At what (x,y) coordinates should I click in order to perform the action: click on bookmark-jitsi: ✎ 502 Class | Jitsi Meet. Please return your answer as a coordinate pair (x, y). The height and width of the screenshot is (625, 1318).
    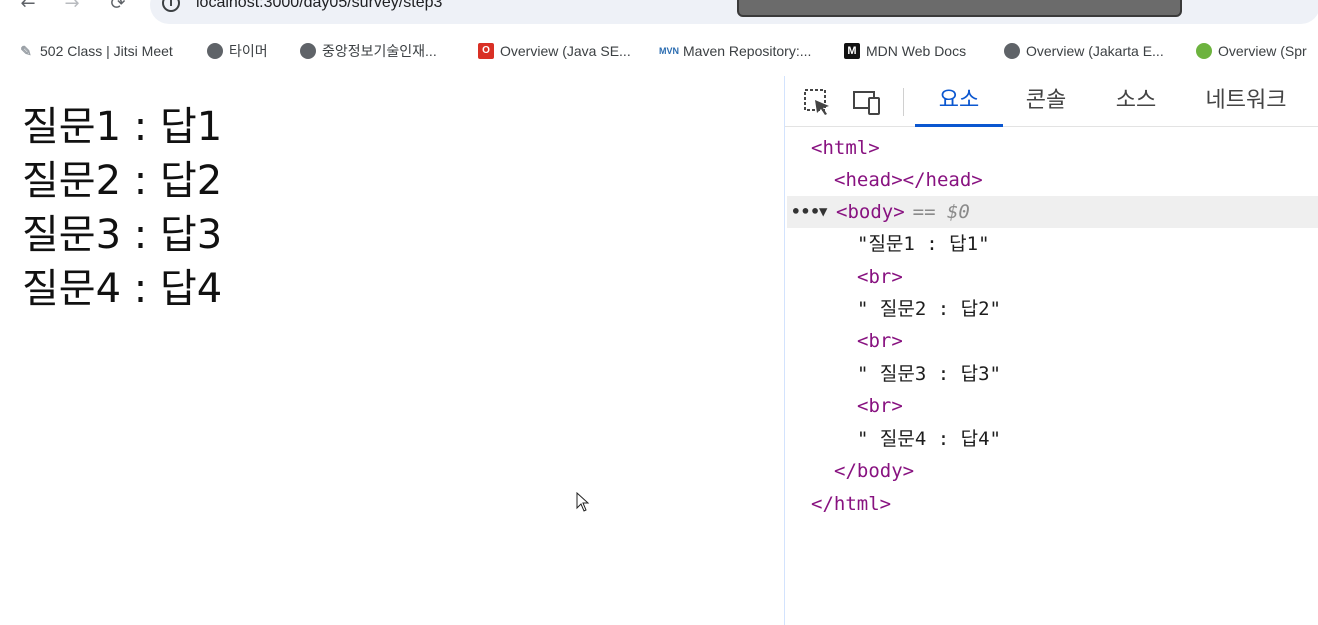
    Looking at the image, I should click on (95, 51).